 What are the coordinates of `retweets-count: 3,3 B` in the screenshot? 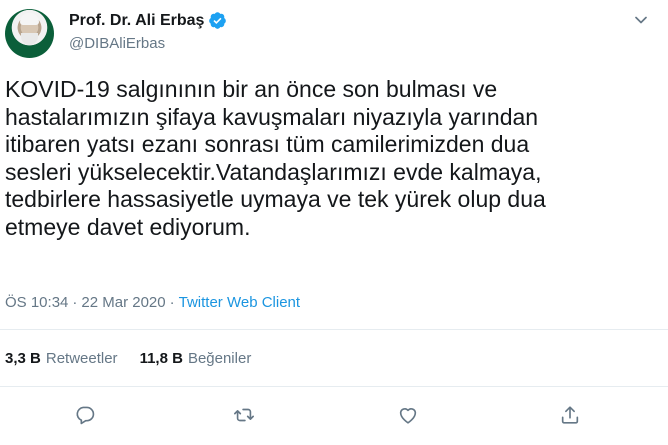 It's located at (23, 358).